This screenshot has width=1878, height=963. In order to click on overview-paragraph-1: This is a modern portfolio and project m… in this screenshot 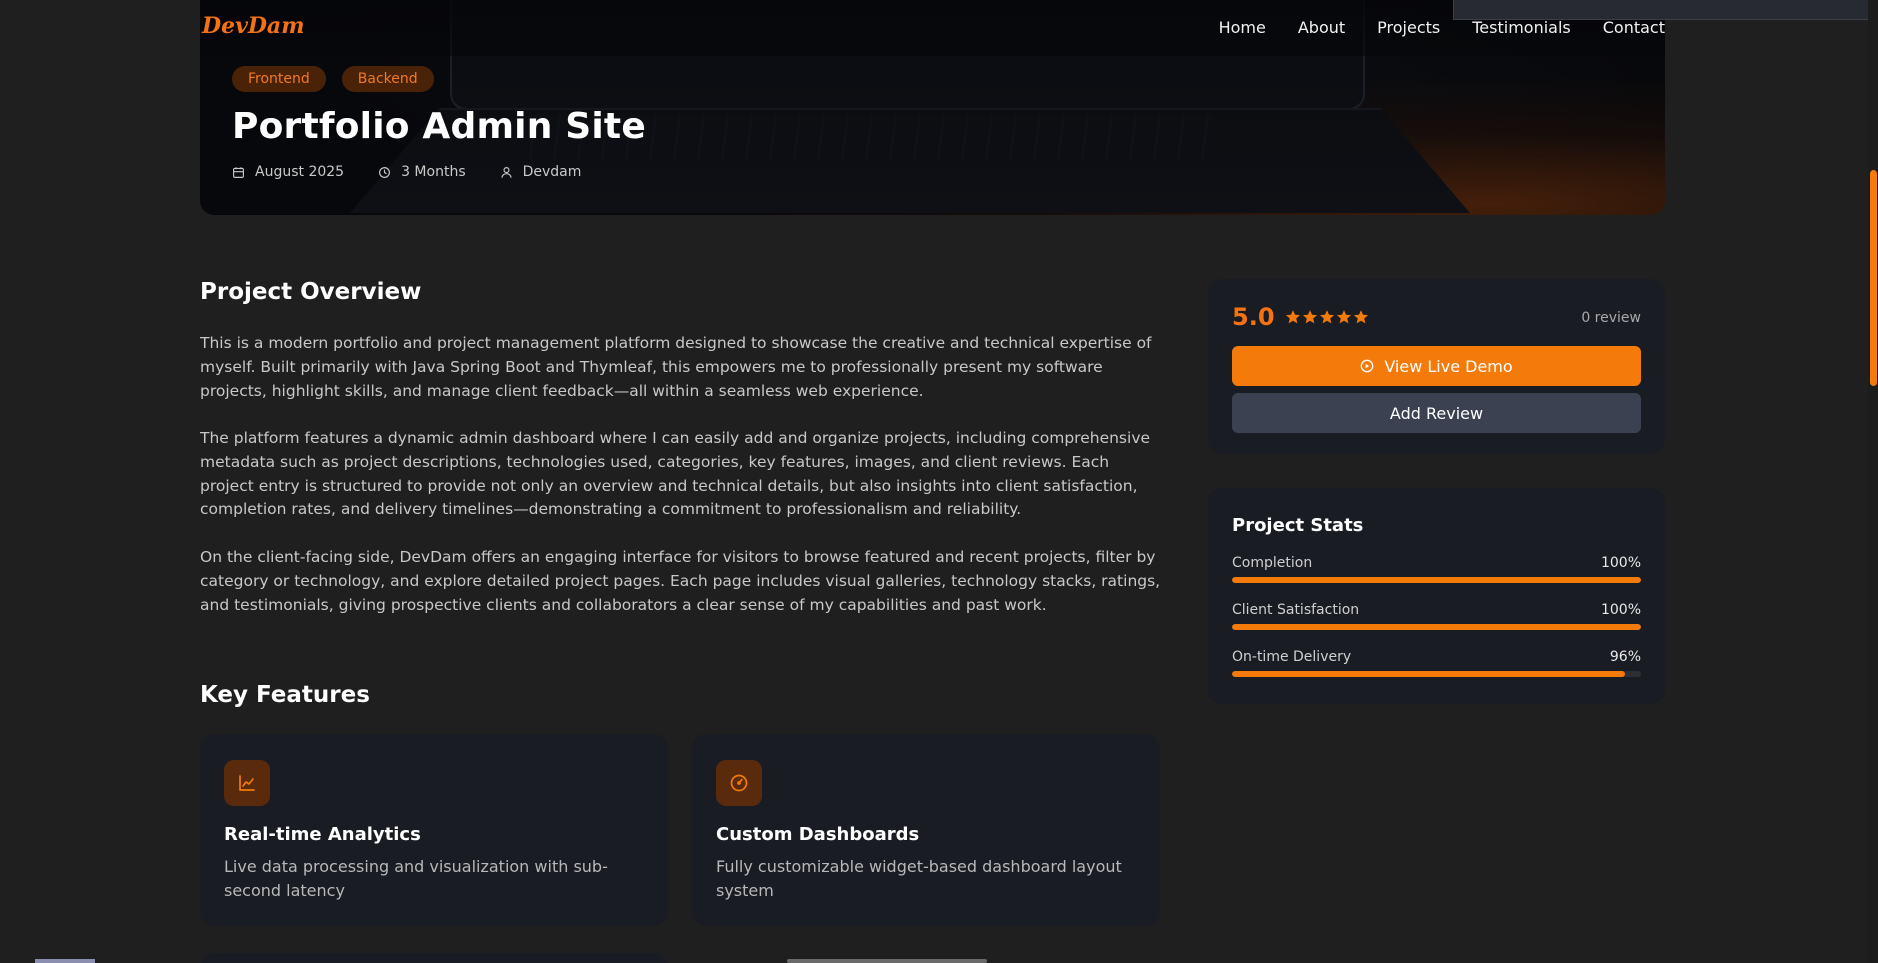, I will do `click(676, 367)`.